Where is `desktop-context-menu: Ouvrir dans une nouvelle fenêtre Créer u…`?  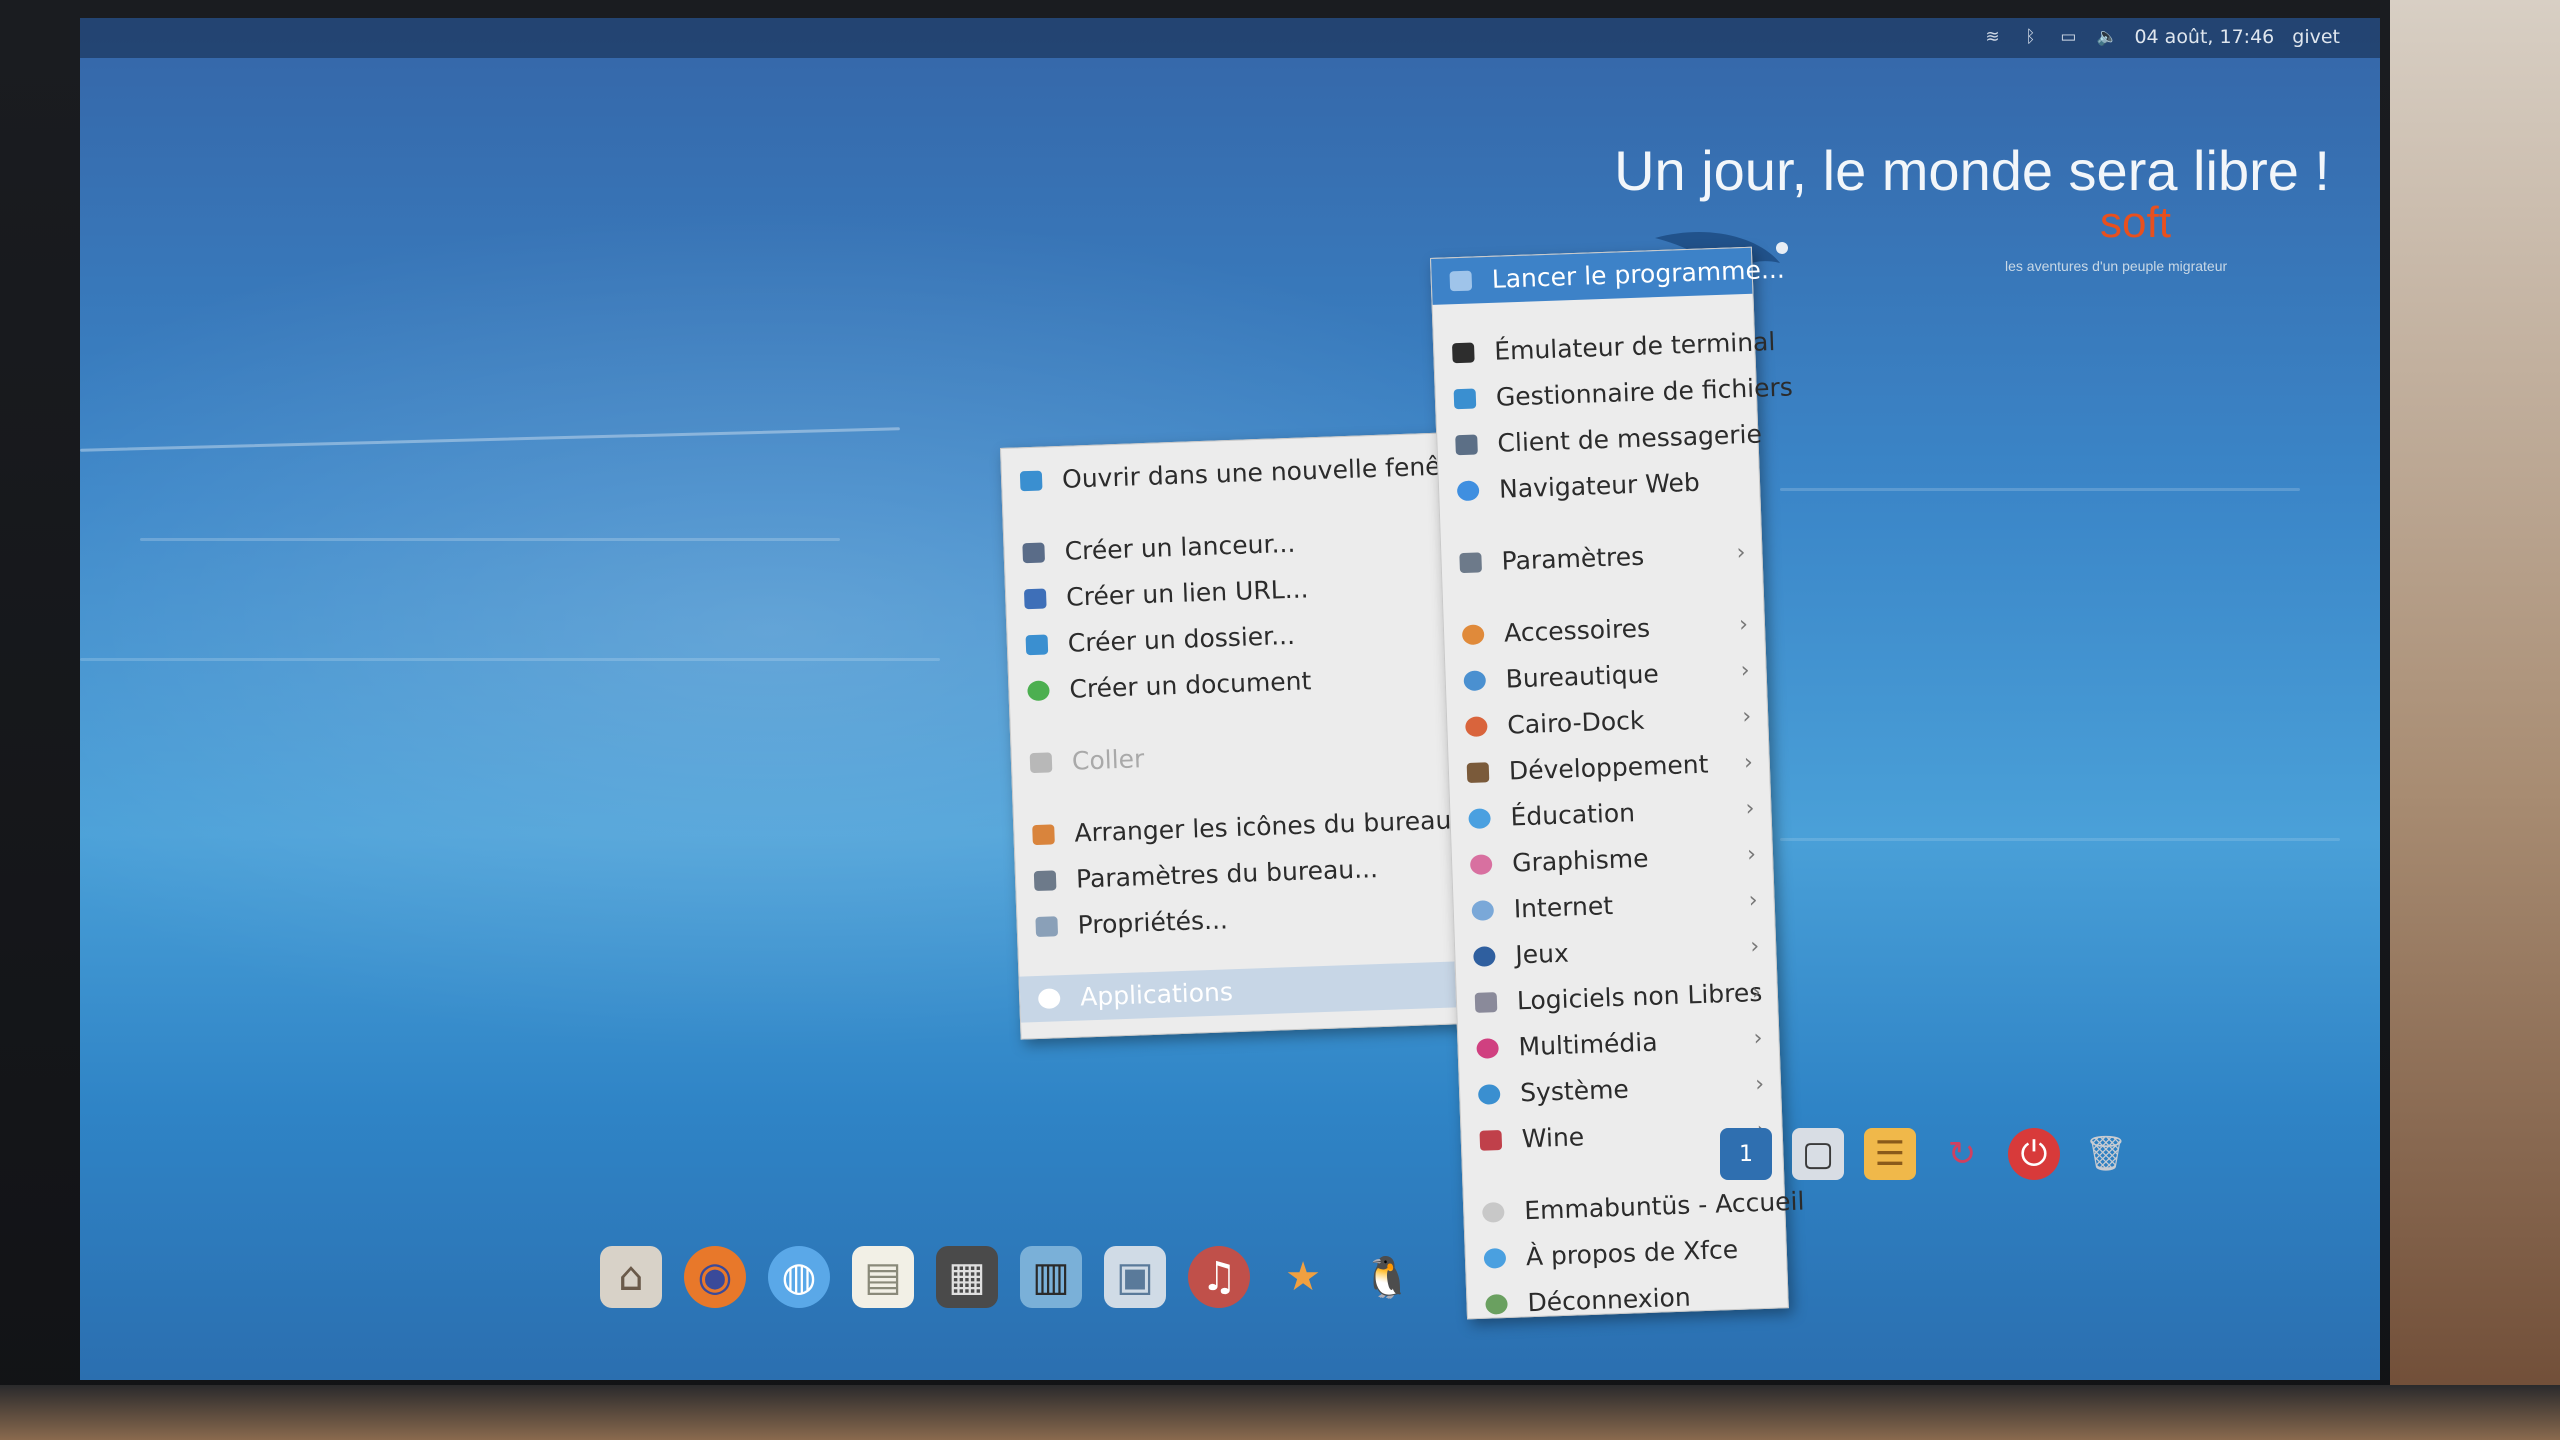
desktop-context-menu: Ouvrir dans une nouvelle fenêtre Créer u… is located at coordinates (1241, 735).